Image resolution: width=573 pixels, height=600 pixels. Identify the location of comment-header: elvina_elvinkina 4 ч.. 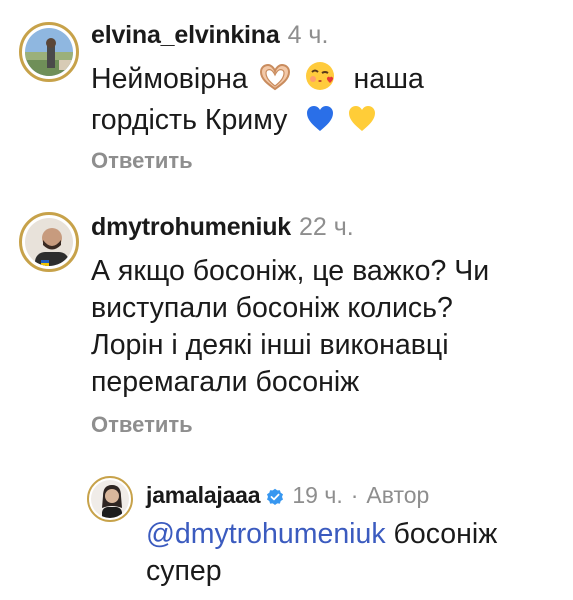
(209, 35).